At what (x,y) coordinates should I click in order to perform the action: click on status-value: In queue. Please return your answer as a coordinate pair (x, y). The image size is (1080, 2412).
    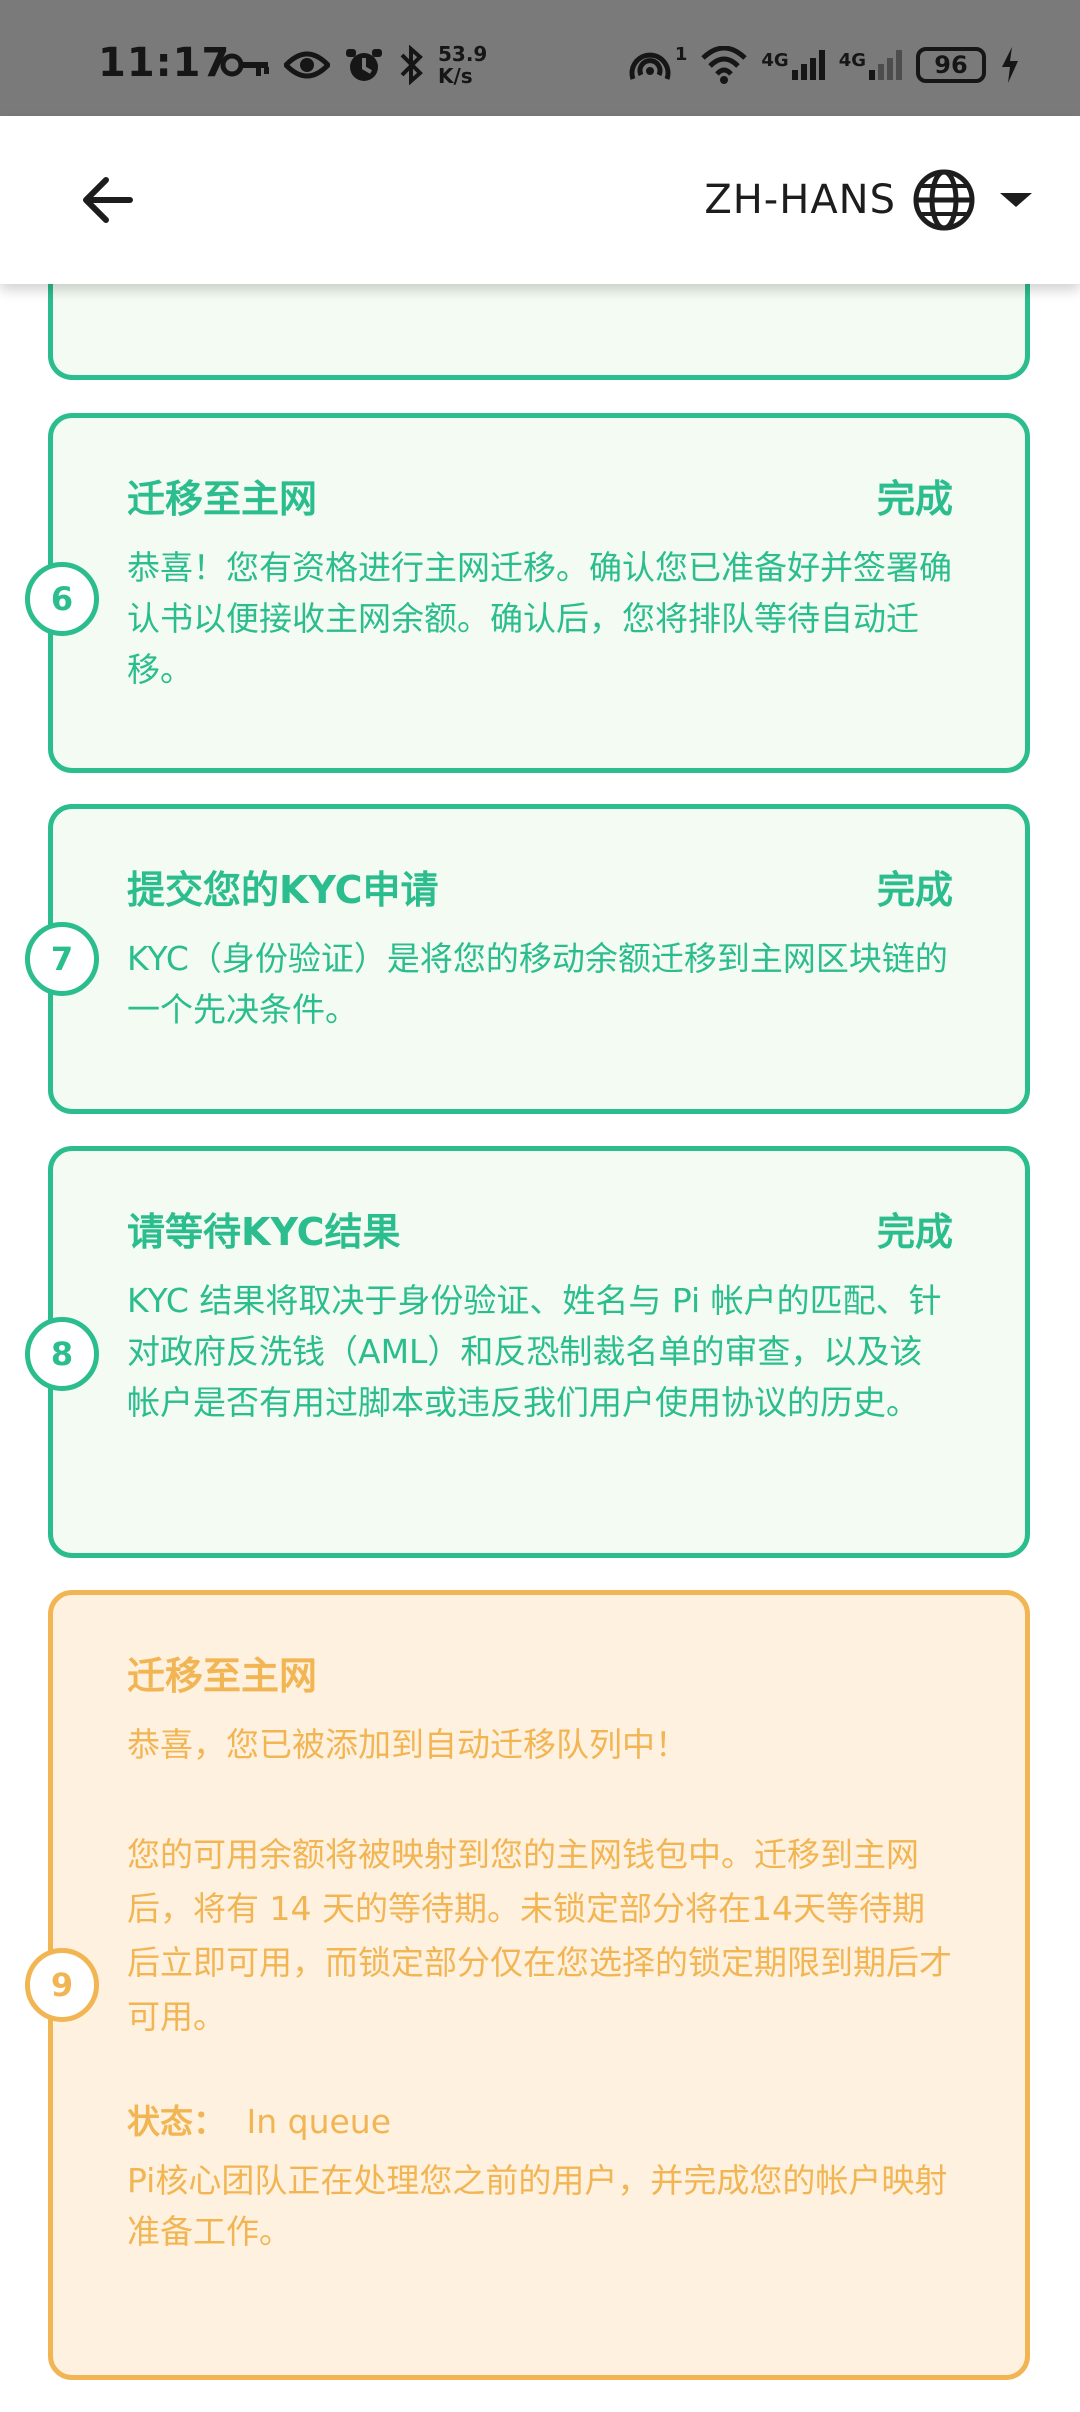
    Looking at the image, I should click on (319, 2121).